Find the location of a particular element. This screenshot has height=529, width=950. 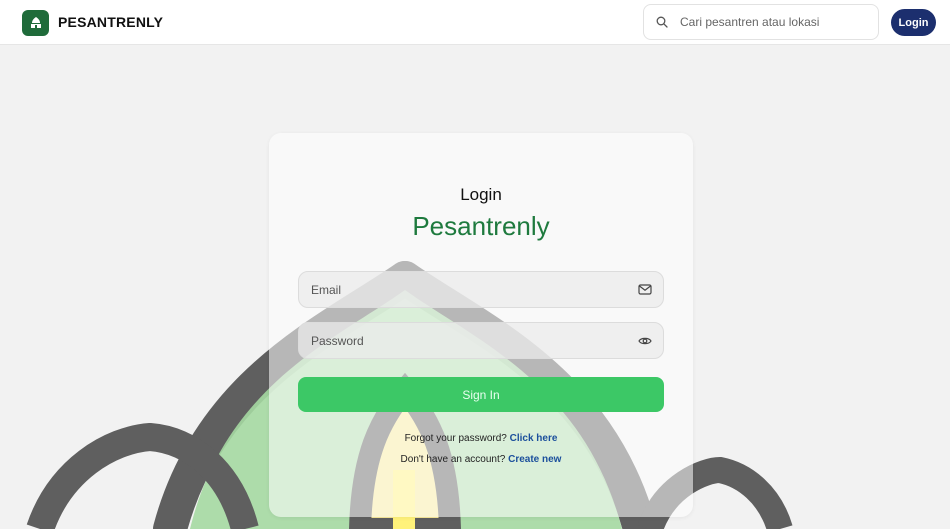

mosque-logo-icon is located at coordinates (35, 23).